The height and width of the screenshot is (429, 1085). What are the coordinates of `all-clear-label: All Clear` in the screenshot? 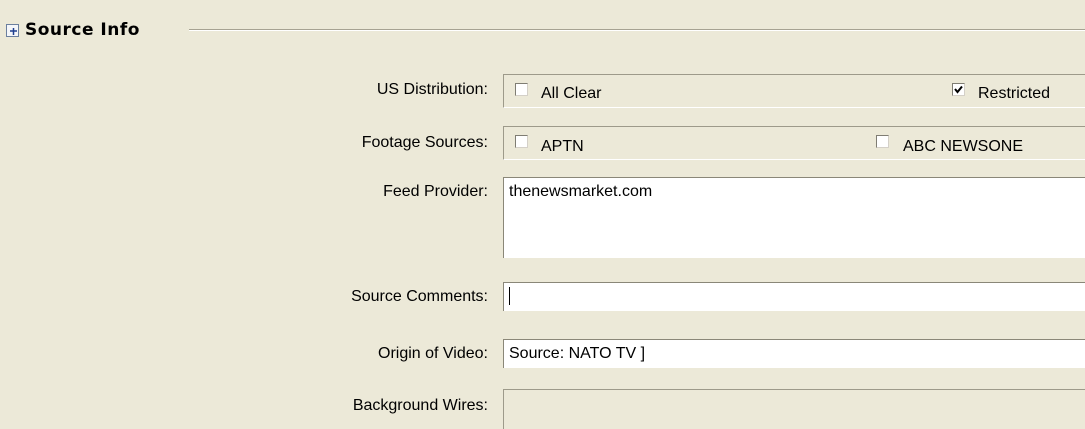 It's located at (571, 94).